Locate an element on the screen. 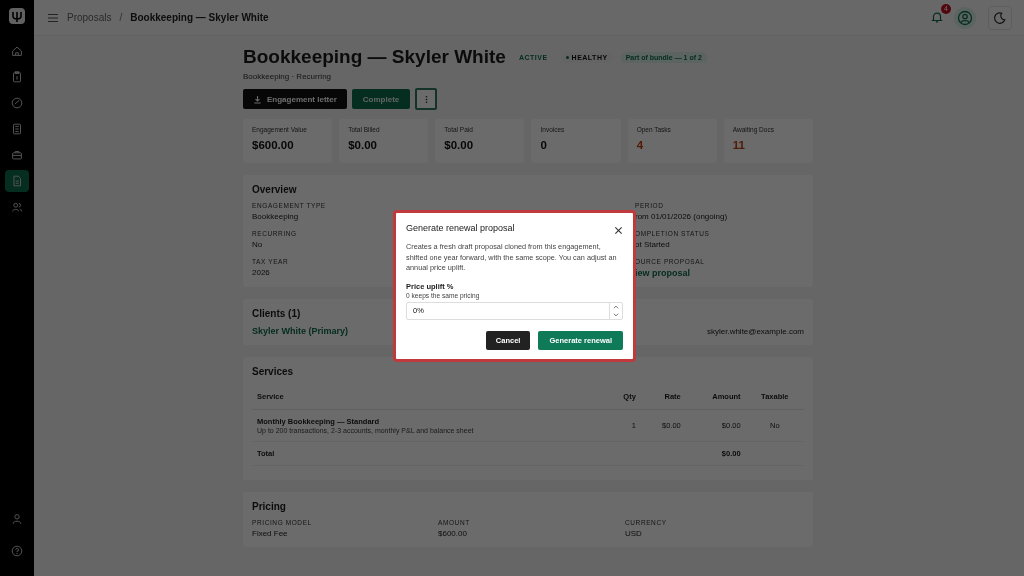  breadcrumb-item: Proposals is located at coordinates (89, 17).